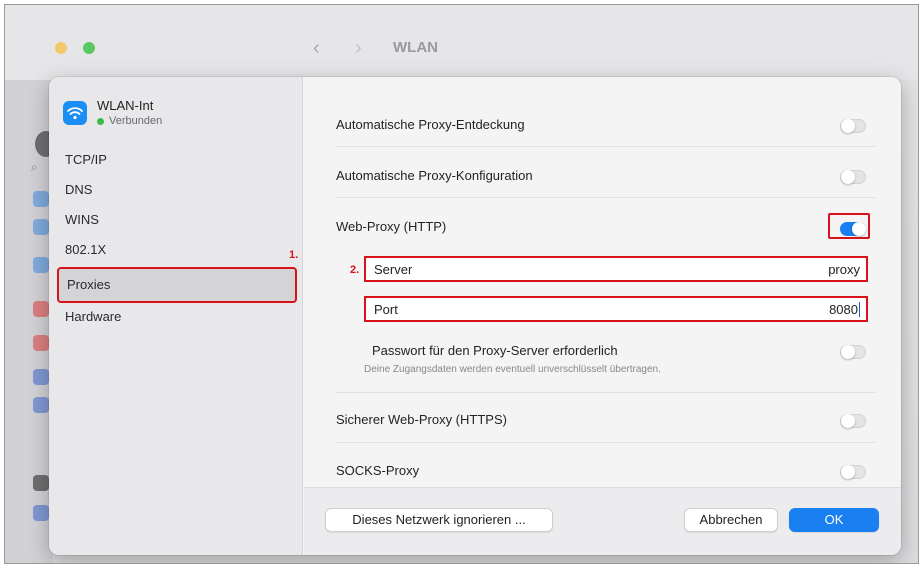 The height and width of the screenshot is (568, 923). What do you see at coordinates (606, 127) in the screenshot?
I see `auto-discovery-row: Automatische Proxy-Entdeckung` at bounding box center [606, 127].